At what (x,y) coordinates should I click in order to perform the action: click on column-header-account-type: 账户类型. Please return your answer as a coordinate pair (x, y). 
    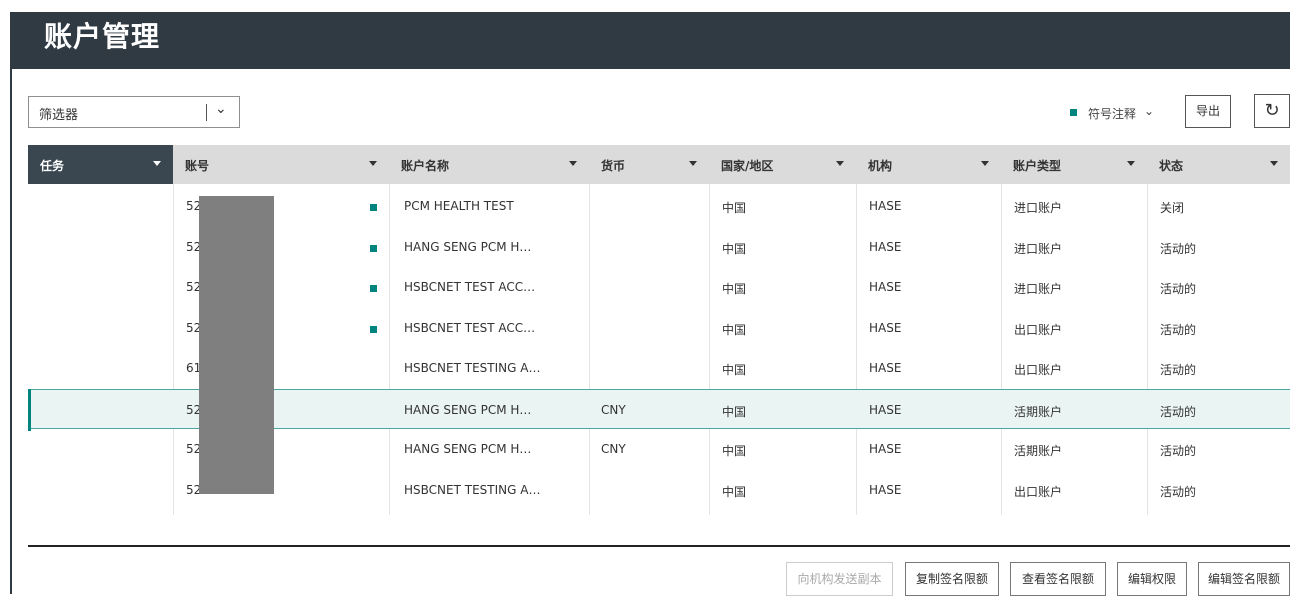
    Looking at the image, I should click on (1074, 164).